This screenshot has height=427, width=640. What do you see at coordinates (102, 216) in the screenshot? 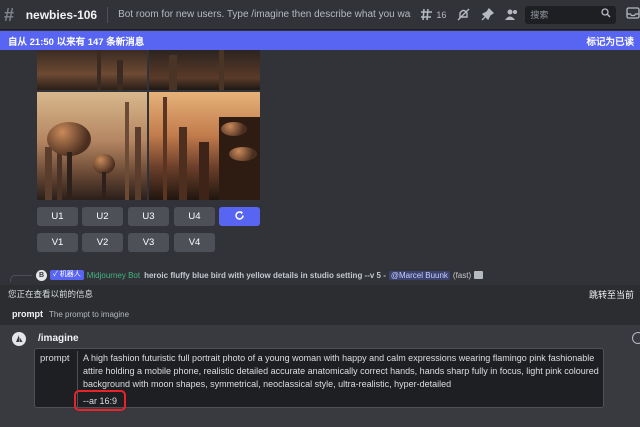
I see `upscale-2-button: U2` at bounding box center [102, 216].